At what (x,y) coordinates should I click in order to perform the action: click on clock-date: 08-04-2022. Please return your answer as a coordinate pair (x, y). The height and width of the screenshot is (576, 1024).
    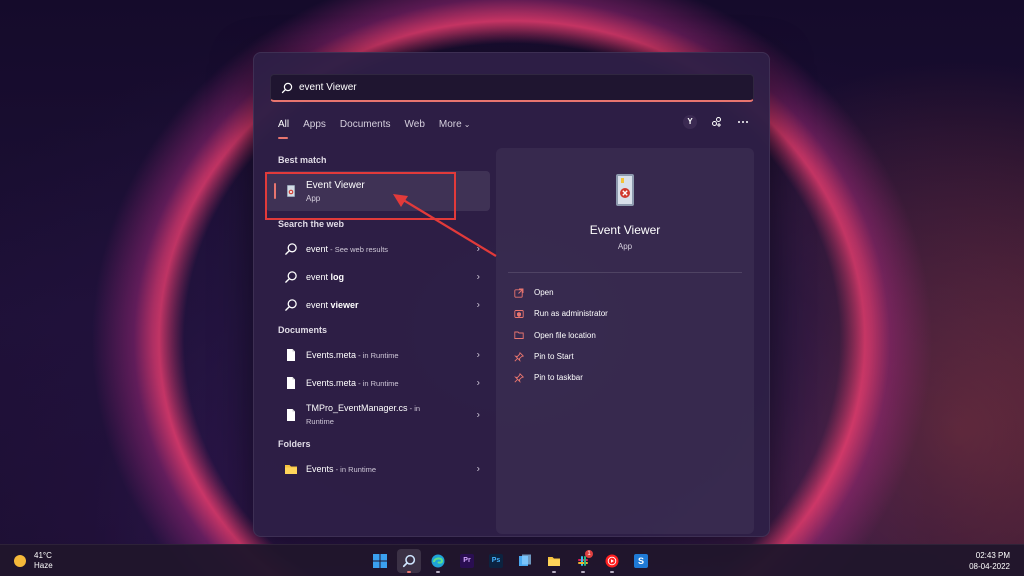
    Looking at the image, I should click on (989, 566).